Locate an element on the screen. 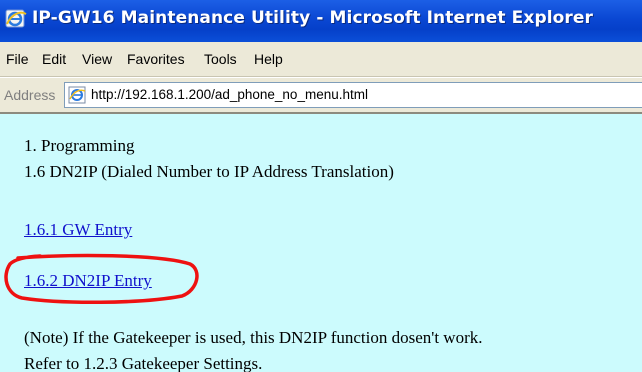  note-reference: Refer to 1.2.3 Gatekeeper Settings. is located at coordinates (143, 363).